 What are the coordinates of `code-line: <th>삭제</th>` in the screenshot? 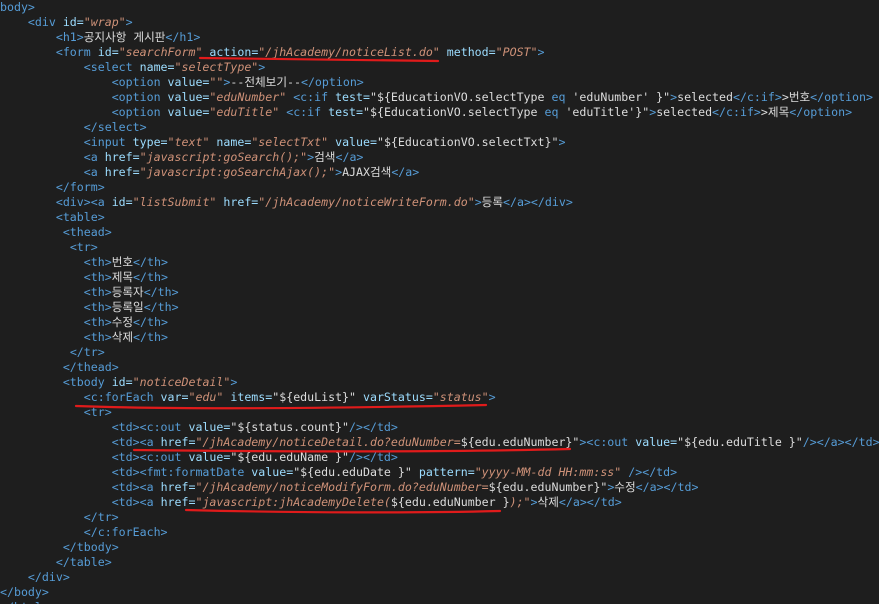 It's located at (84, 337).